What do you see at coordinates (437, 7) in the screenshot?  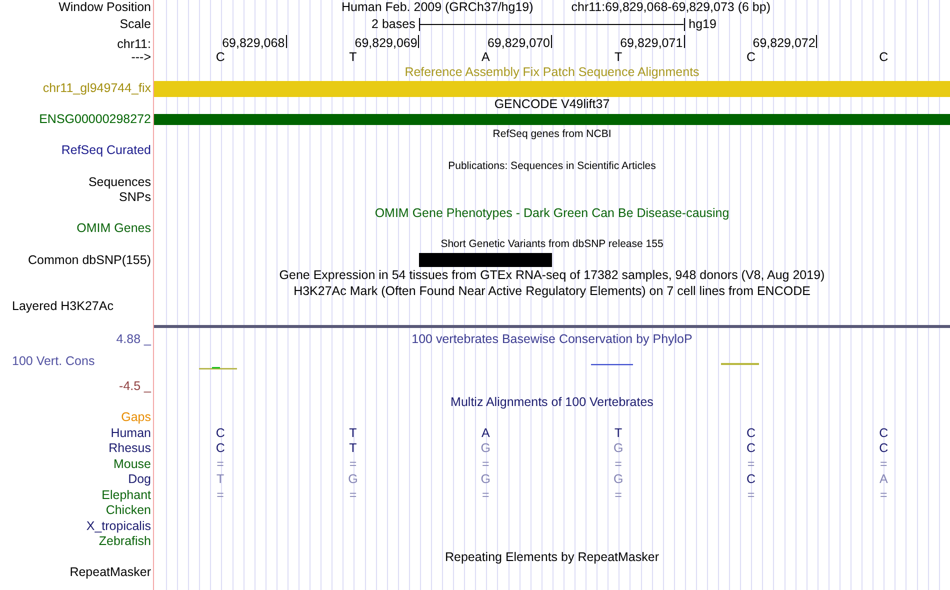 I see `assembly-label: Human Feb. 2009 (GRCh37/hg19)` at bounding box center [437, 7].